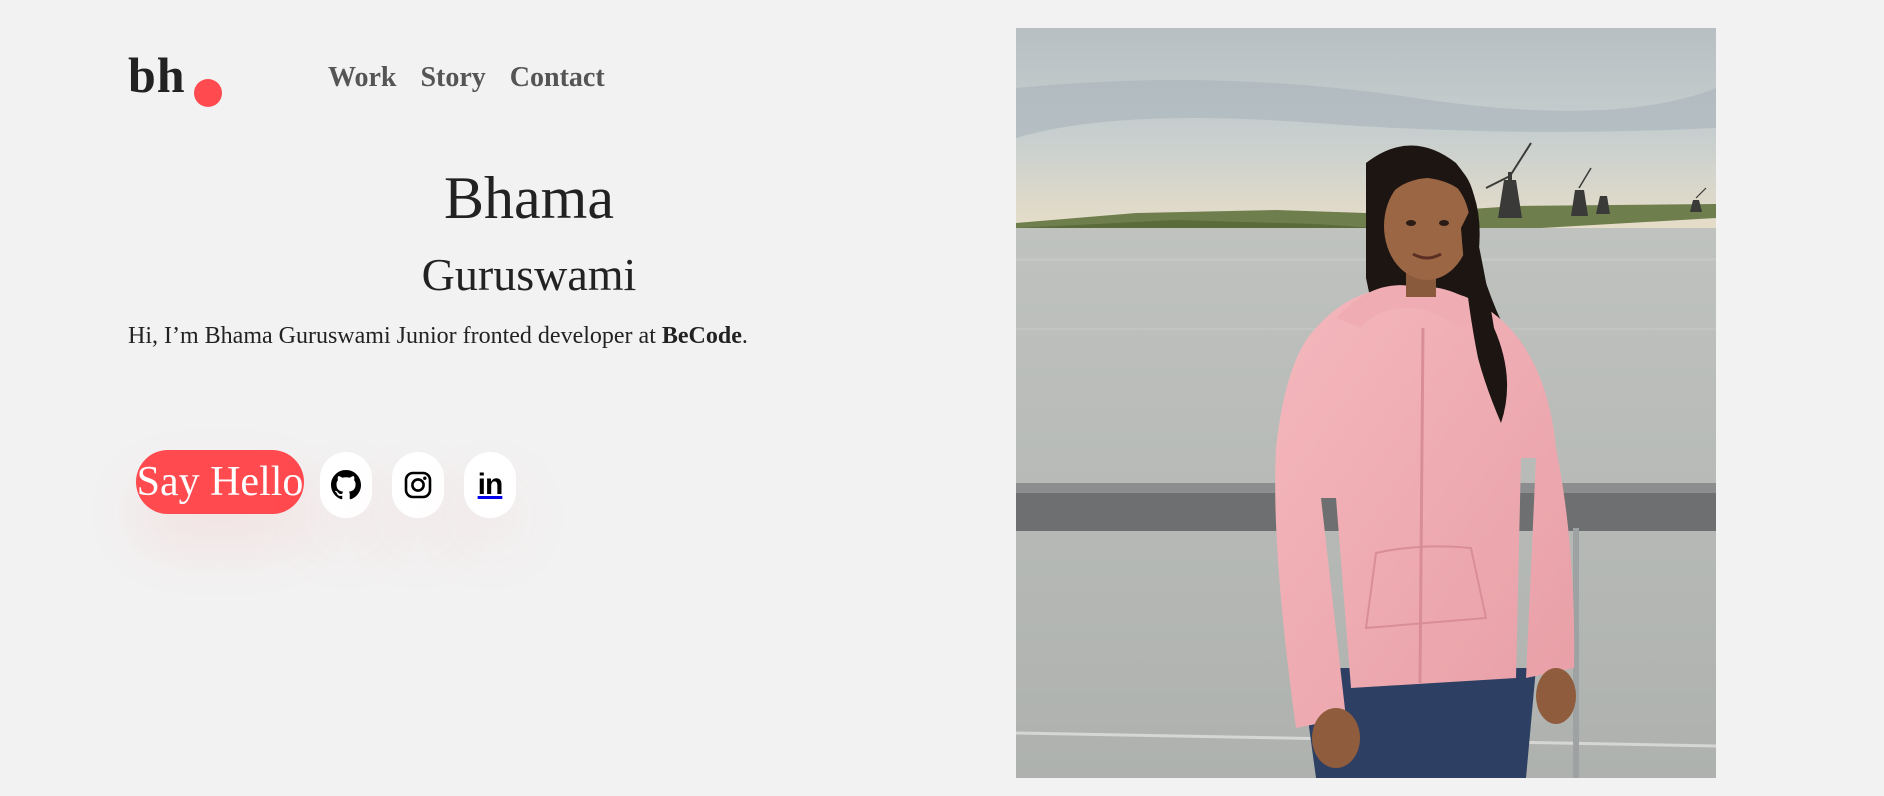 The height and width of the screenshot is (796, 1884). I want to click on nav-link-contact: Contact, so click(557, 78).